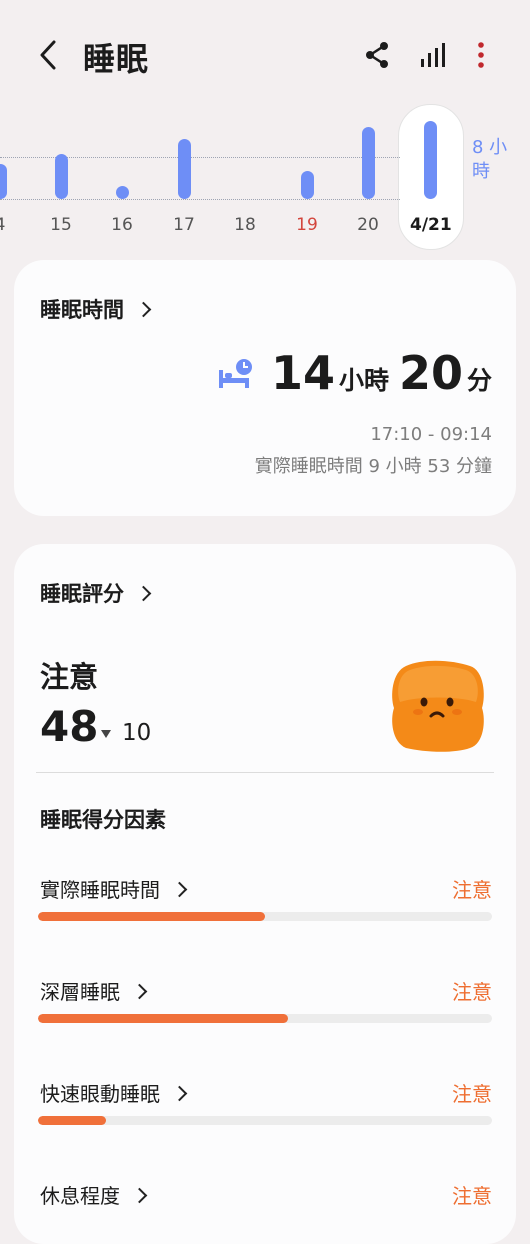 Image resolution: width=530 pixels, height=1244 pixels. Describe the element at coordinates (114, 1092) in the screenshot. I see `factor-rem-sleep: 快速眼動睡眠` at that location.